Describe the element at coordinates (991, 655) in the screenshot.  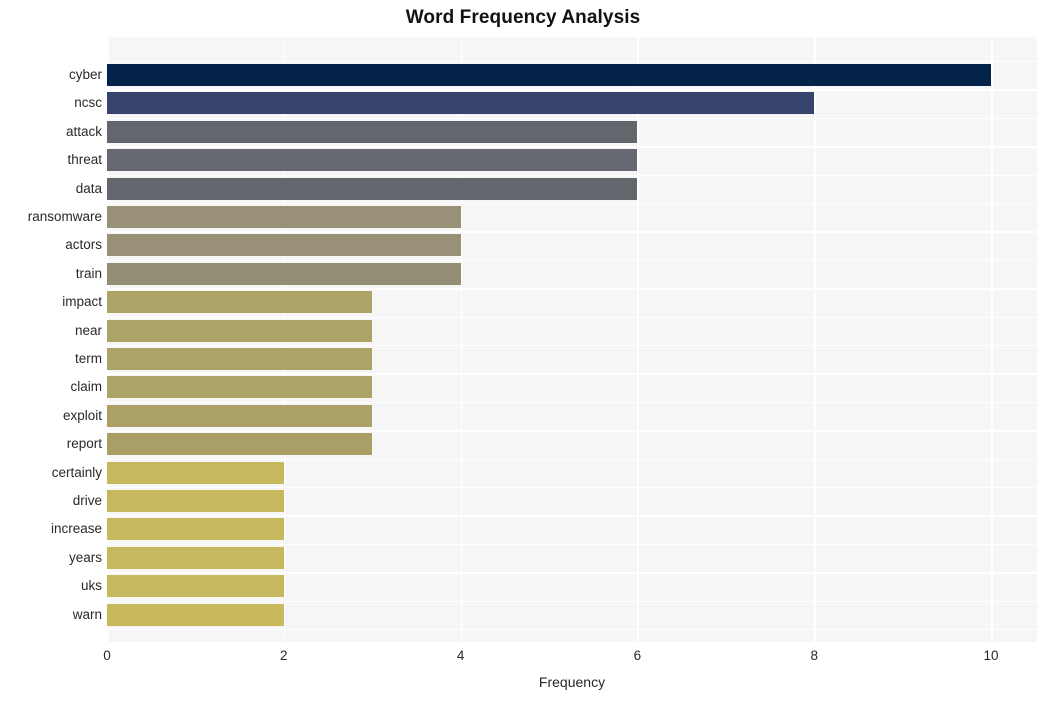
I see `x-axis-tick-label: 10` at that location.